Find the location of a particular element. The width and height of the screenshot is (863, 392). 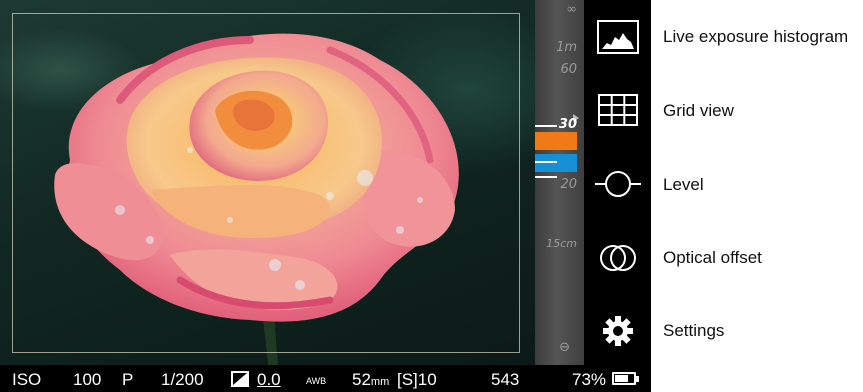

grid-icon is located at coordinates (618, 110).